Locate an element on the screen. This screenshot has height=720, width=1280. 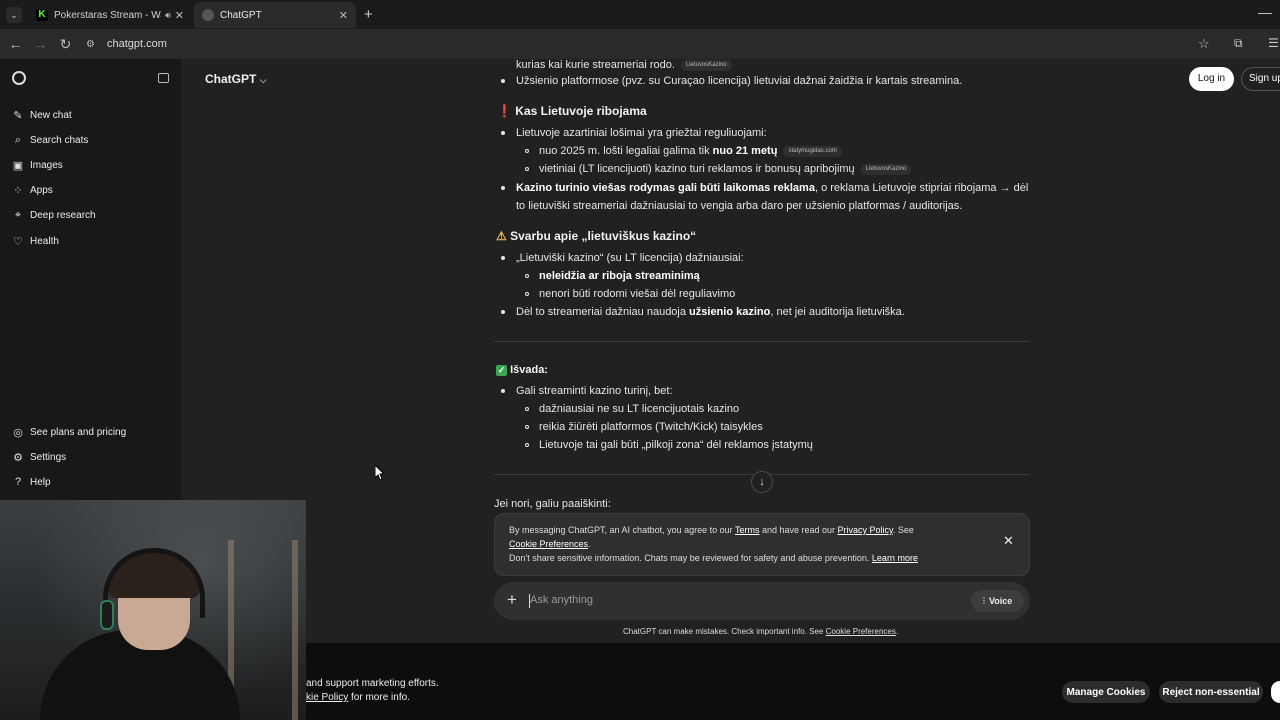
gear-icon: ⚙ is located at coordinates (18, 457).